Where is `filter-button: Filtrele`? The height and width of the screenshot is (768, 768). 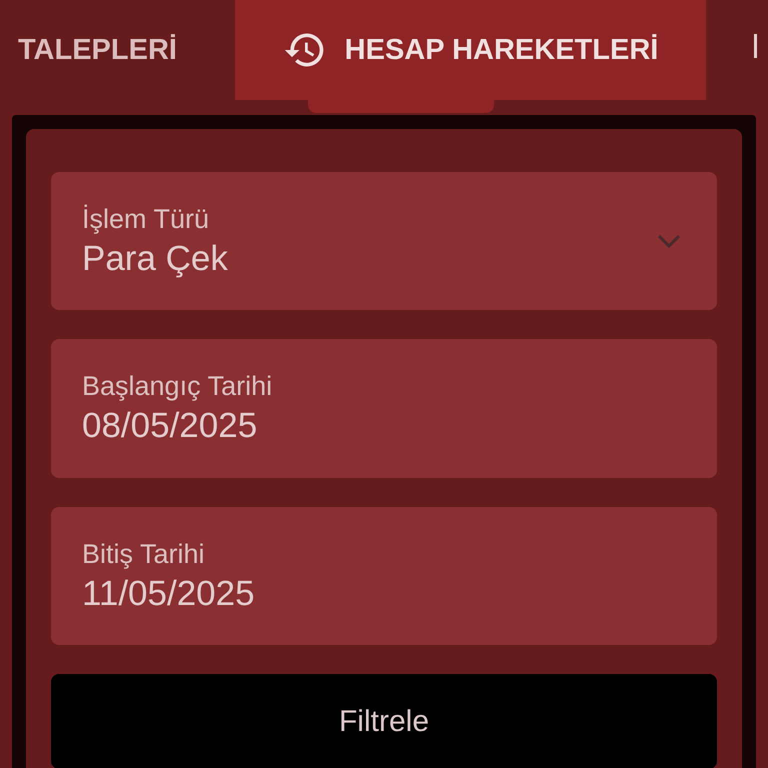 filter-button: Filtrele is located at coordinates (384, 721).